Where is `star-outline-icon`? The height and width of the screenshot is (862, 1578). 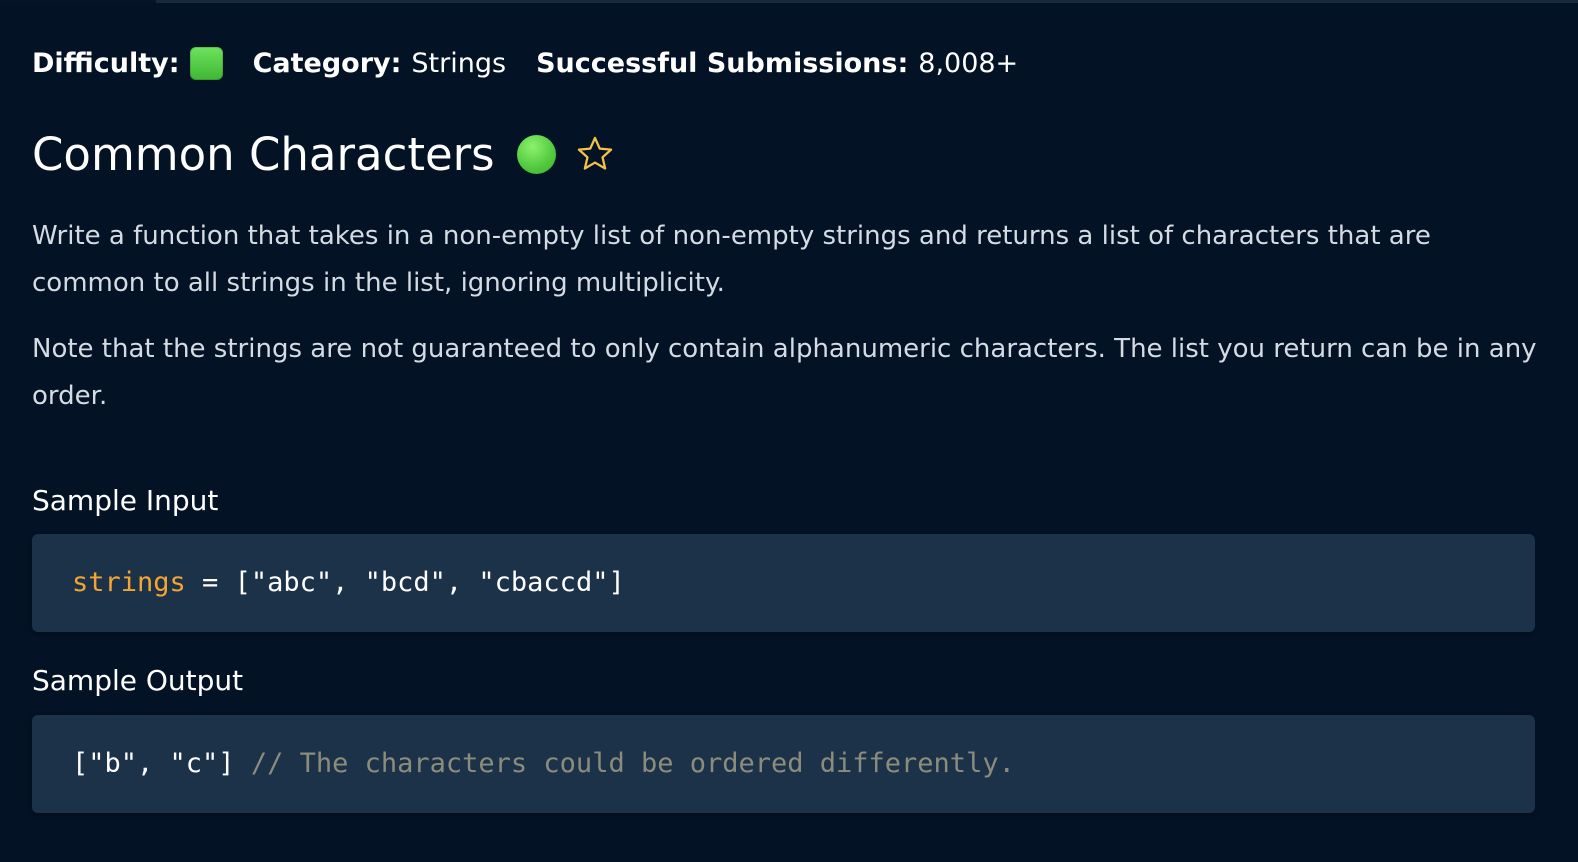 star-outline-icon is located at coordinates (595, 154).